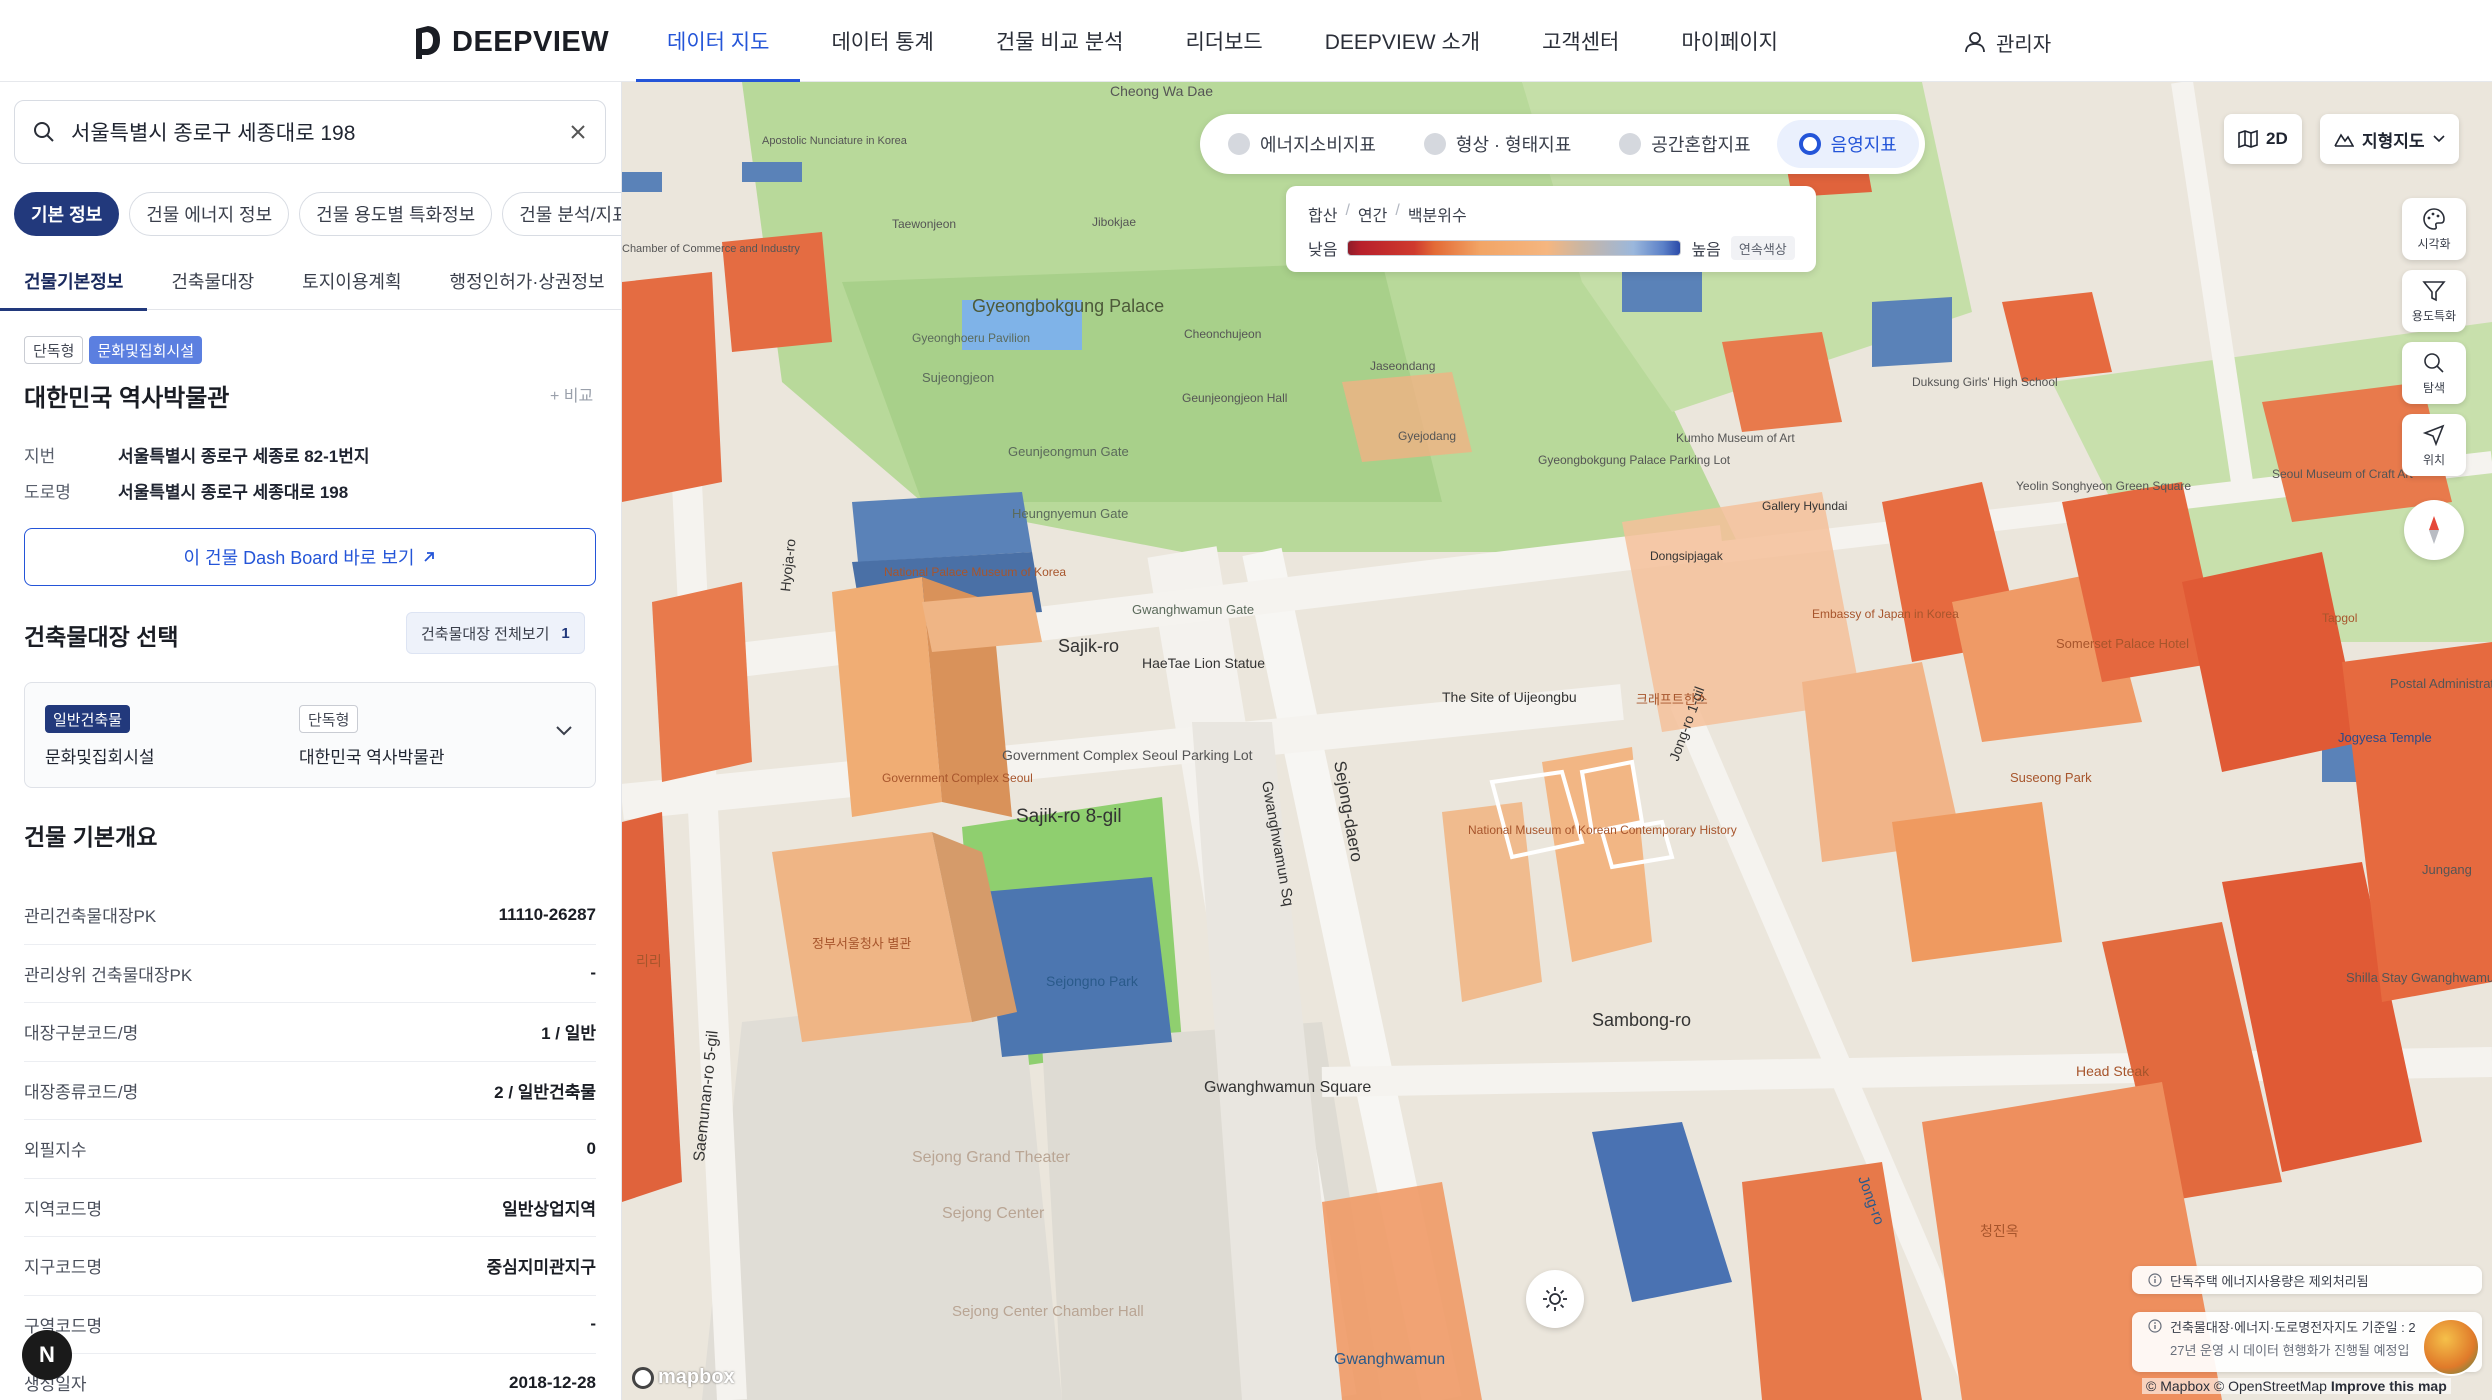 The image size is (2492, 1400). What do you see at coordinates (310, 1208) in the screenshot?
I see `table-row: 지역코드명 일반상업지역` at bounding box center [310, 1208].